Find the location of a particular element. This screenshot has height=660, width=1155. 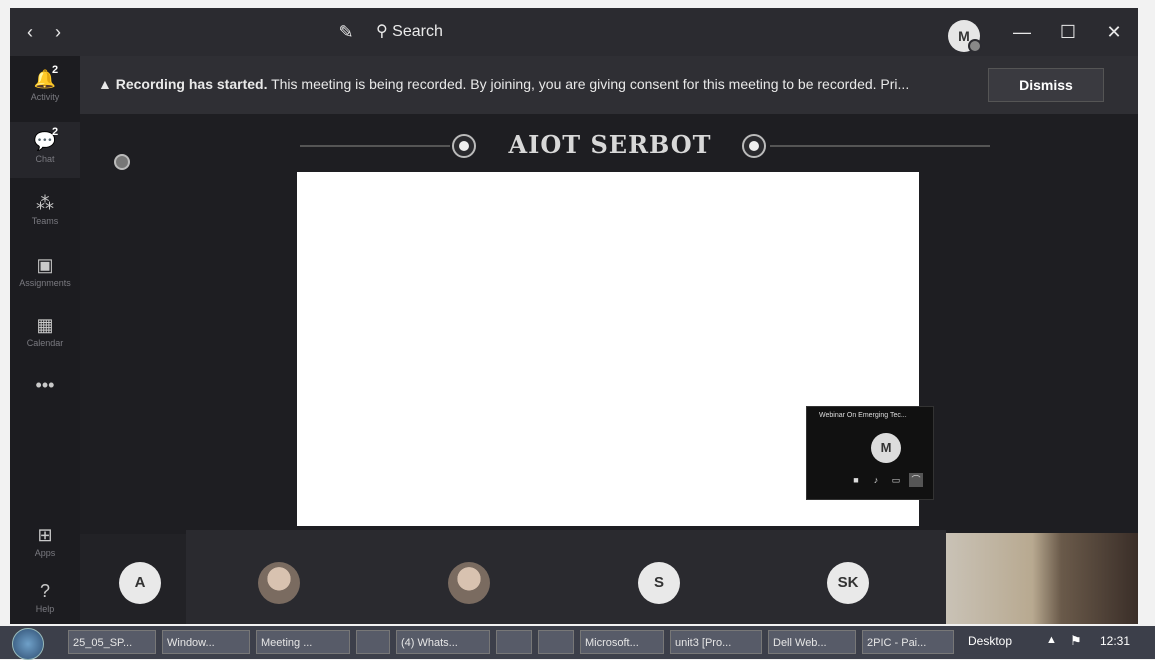

rail-label: Apps is located at coordinates (45, 553).